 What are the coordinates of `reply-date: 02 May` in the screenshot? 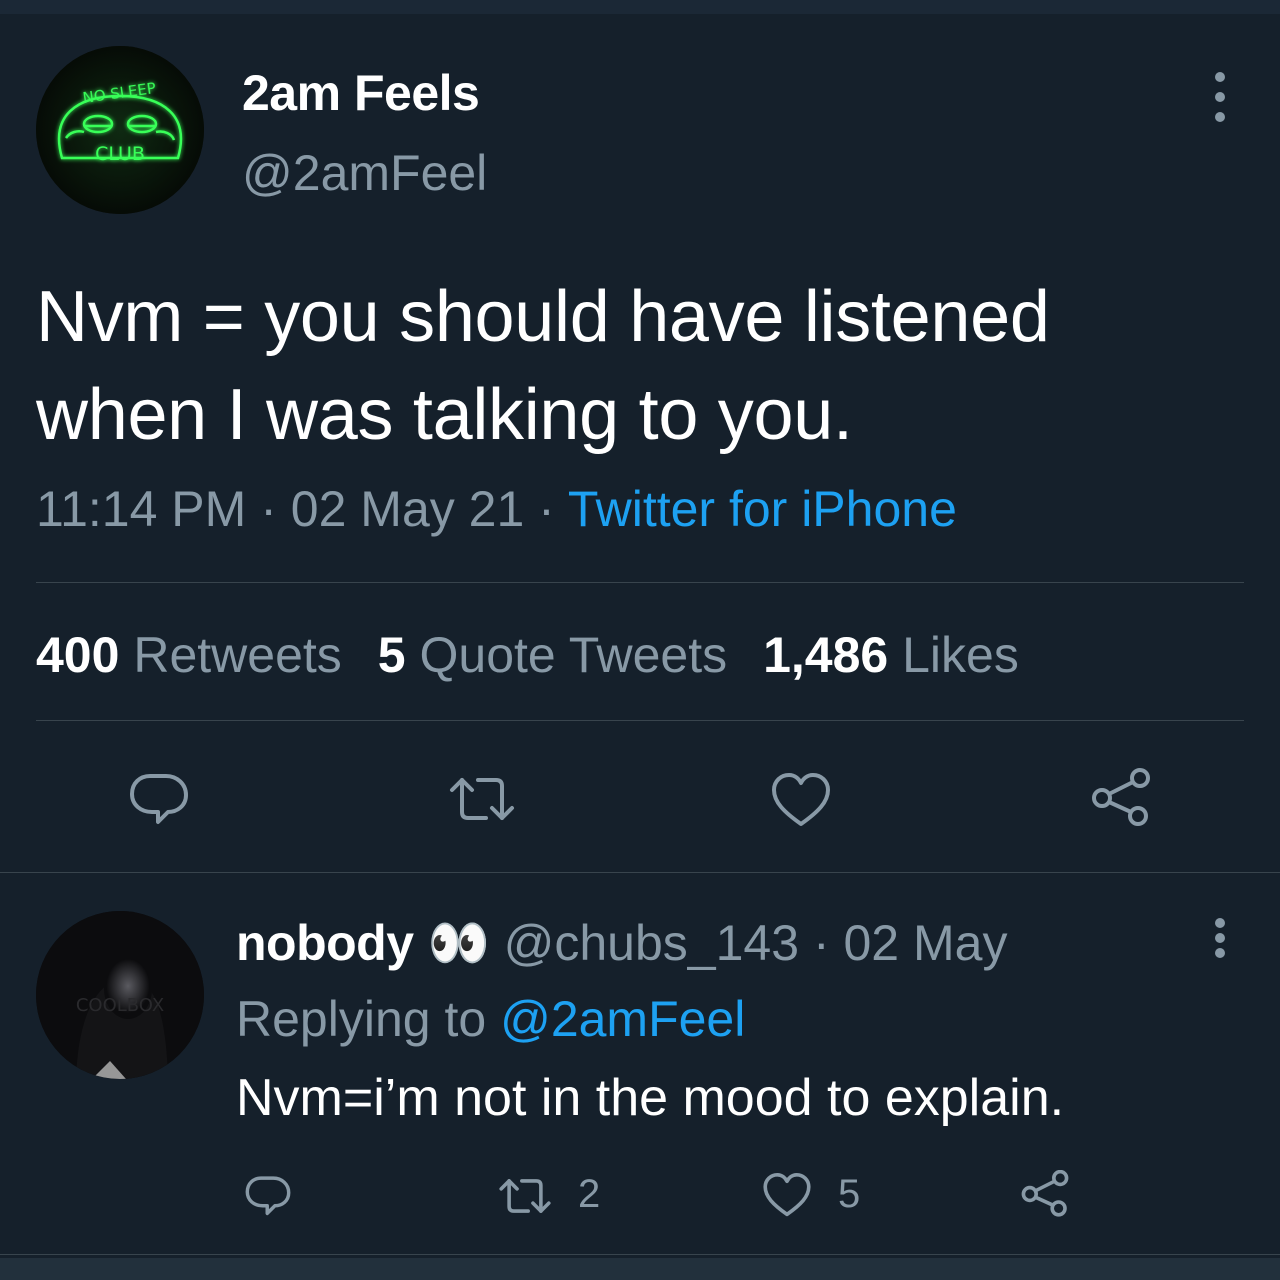 It's located at (926, 943).